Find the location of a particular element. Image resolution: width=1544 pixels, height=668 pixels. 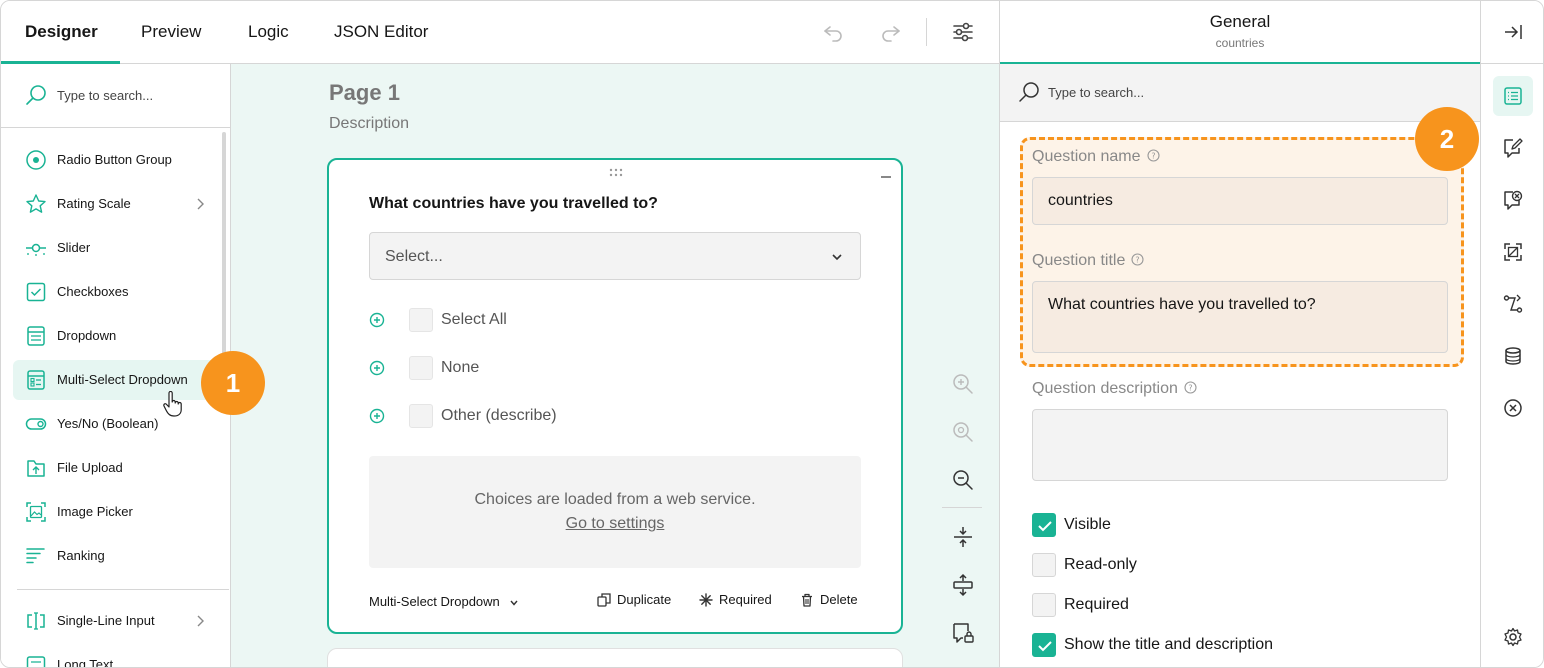

toolbox-item-rating-scale: Rating Scale is located at coordinates (116, 204).